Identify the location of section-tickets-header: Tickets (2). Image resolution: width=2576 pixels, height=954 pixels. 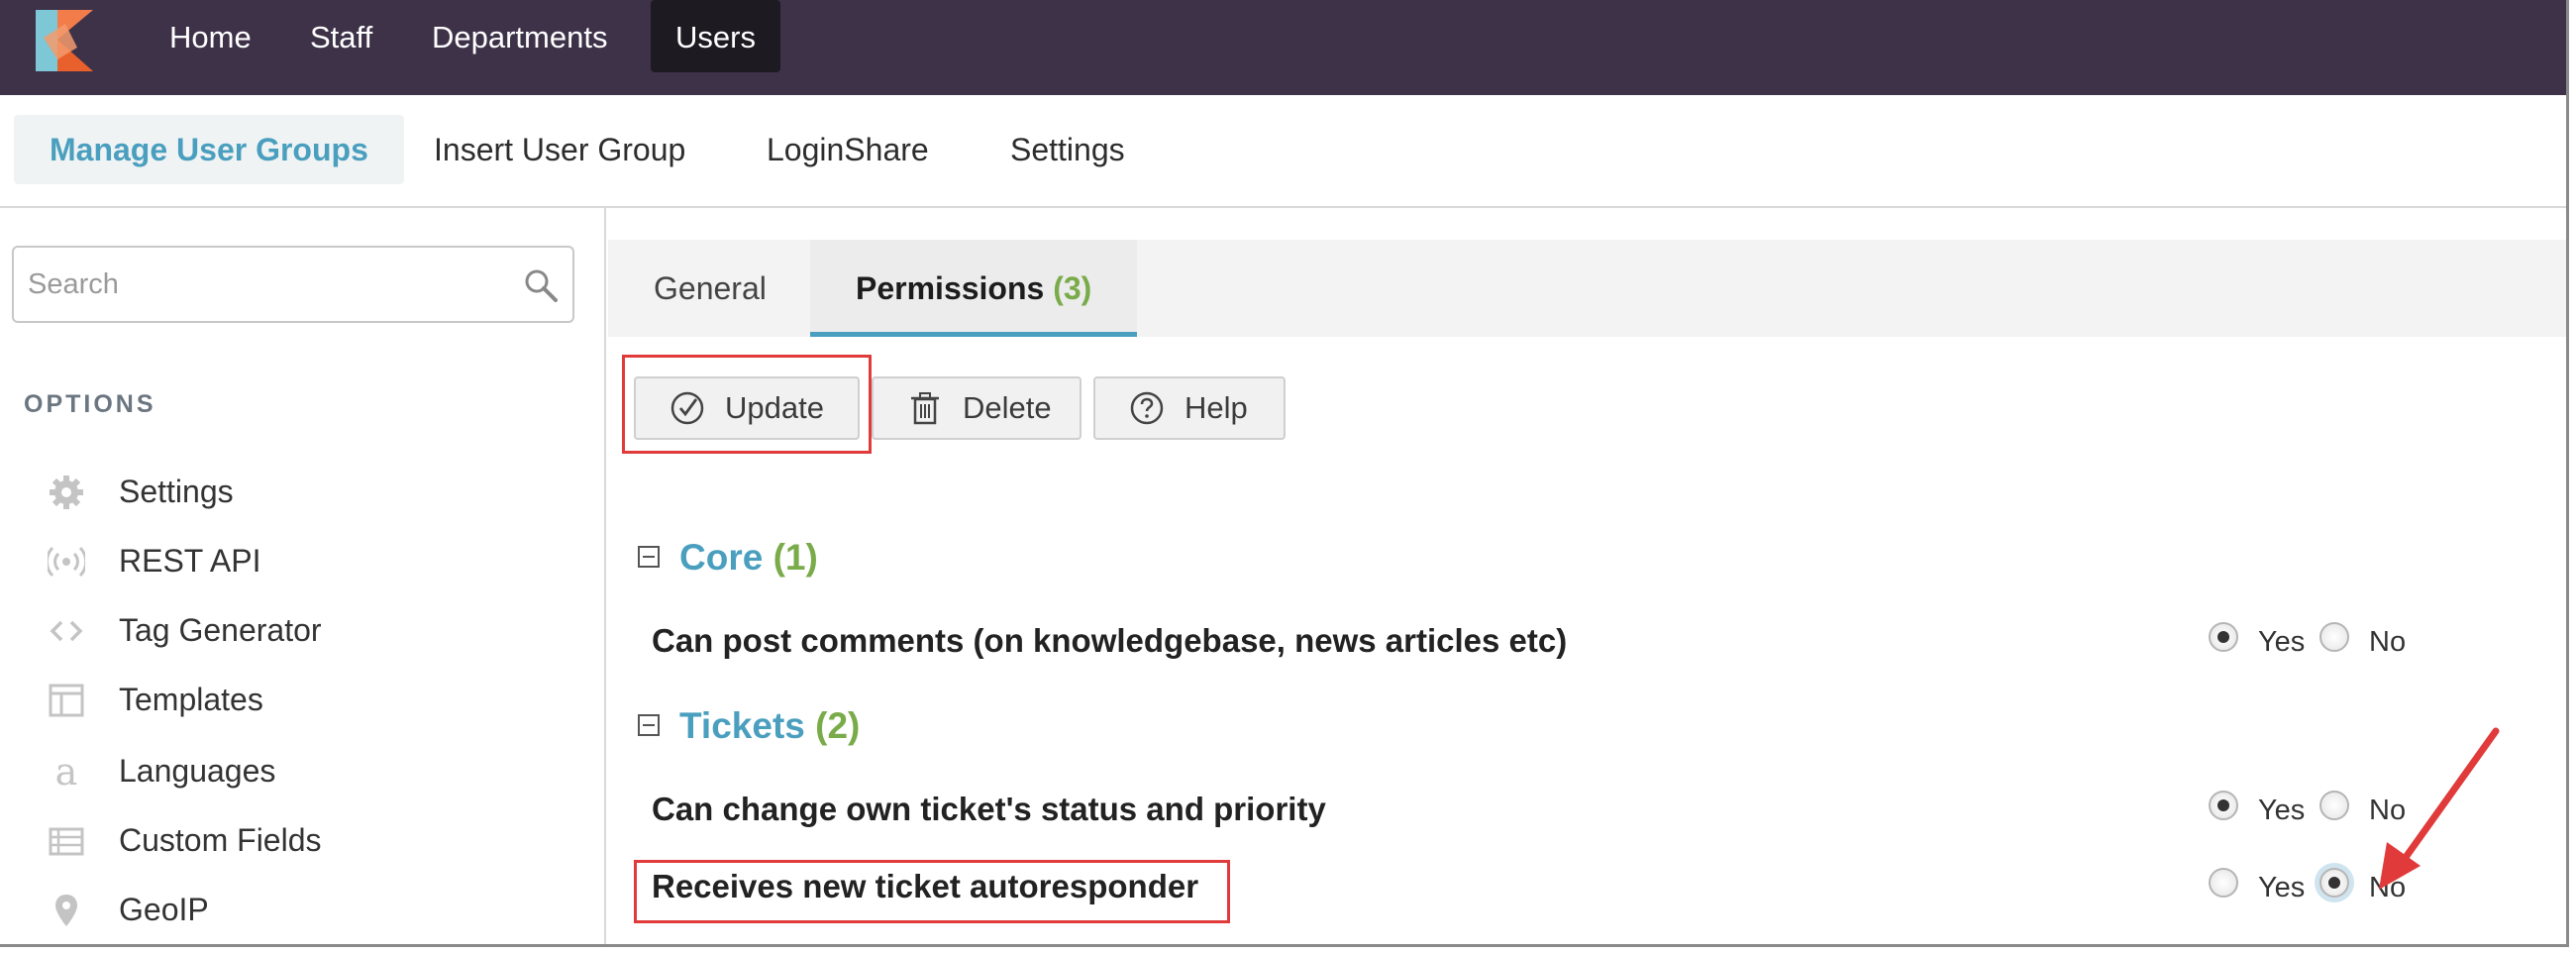
(749, 726).